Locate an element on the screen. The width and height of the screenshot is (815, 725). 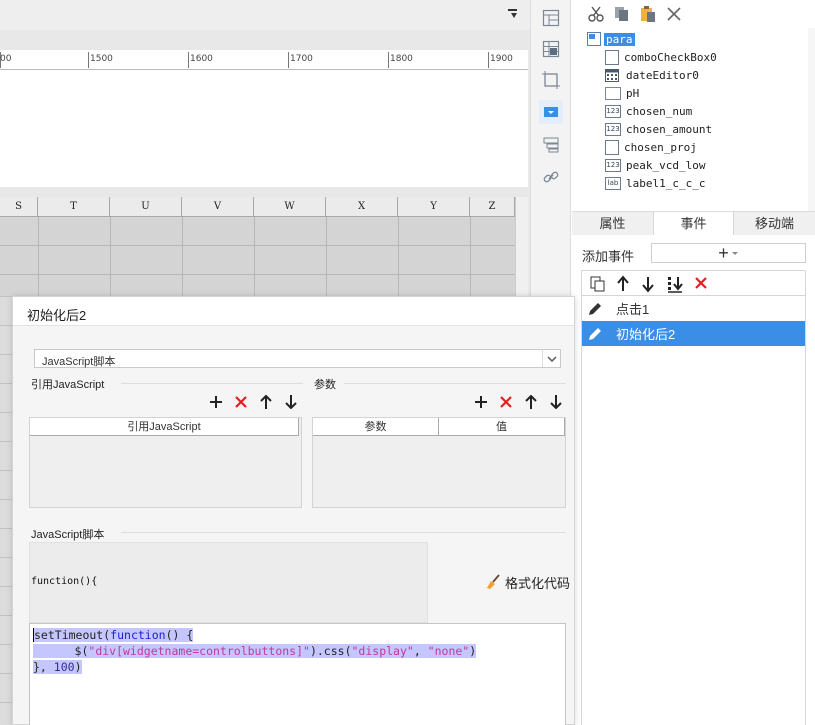
sheet-row-strip is located at coordinates (6, 510).